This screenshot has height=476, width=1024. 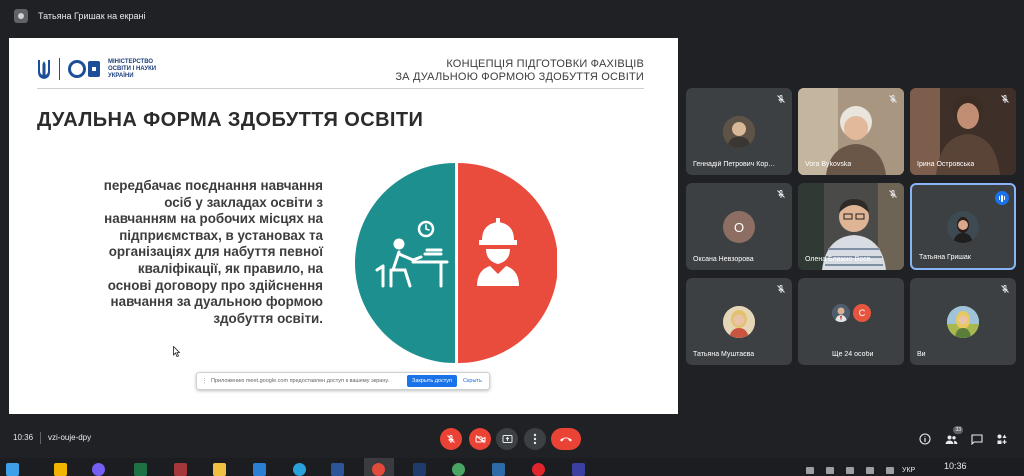 What do you see at coordinates (432, 381) in the screenshot?
I see `stop-sharing-button: Закрыть доступ` at bounding box center [432, 381].